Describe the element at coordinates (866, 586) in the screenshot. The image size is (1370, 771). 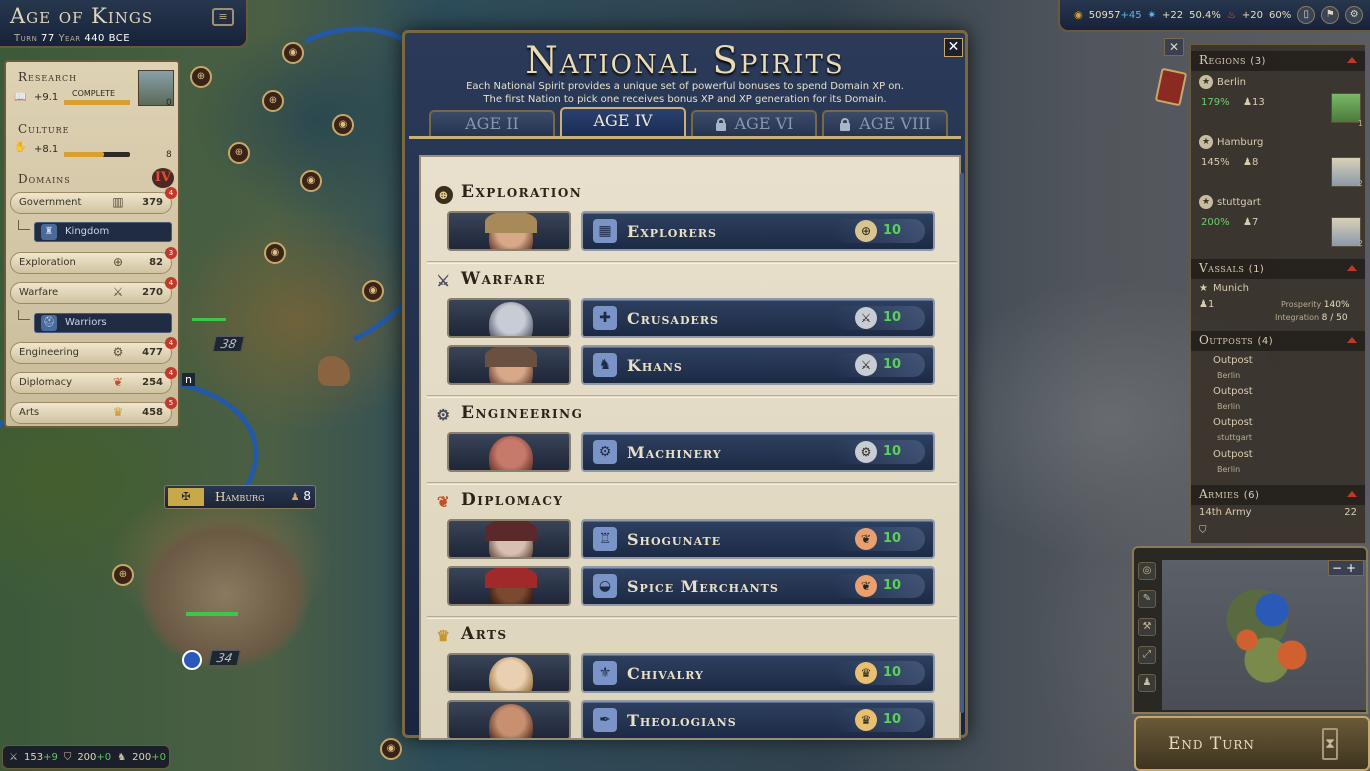
I see `handshake-icon: ❦` at that location.